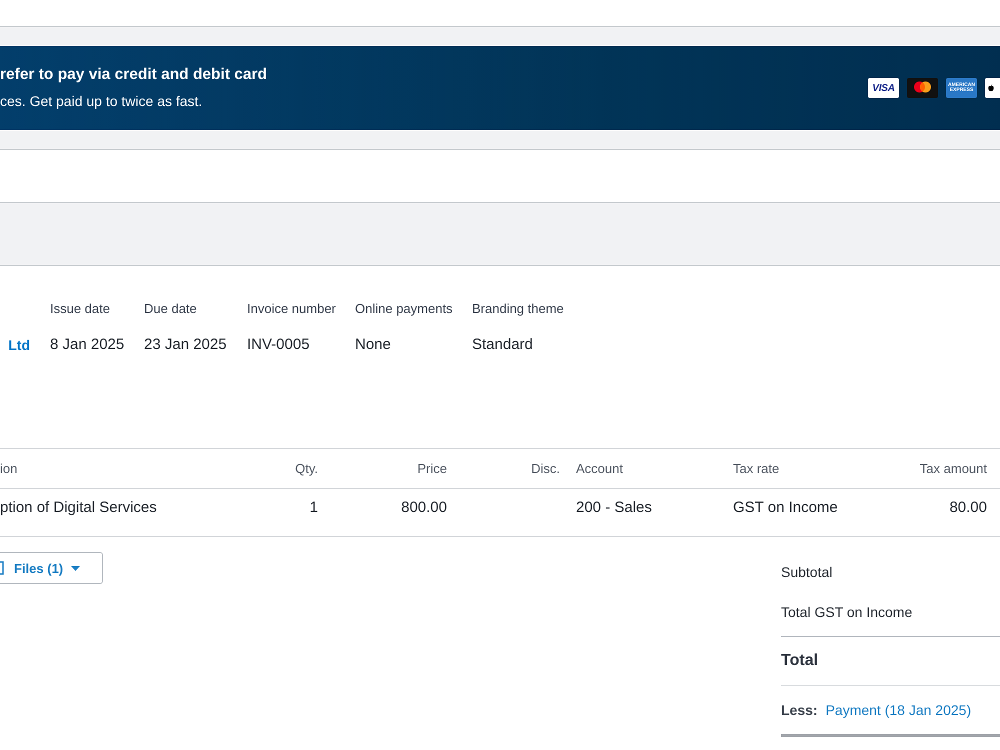 Image resolution: width=1000 pixels, height=750 pixels. Describe the element at coordinates (899, 710) in the screenshot. I see `payment-link: Payment (18 Jan 2025)` at that location.